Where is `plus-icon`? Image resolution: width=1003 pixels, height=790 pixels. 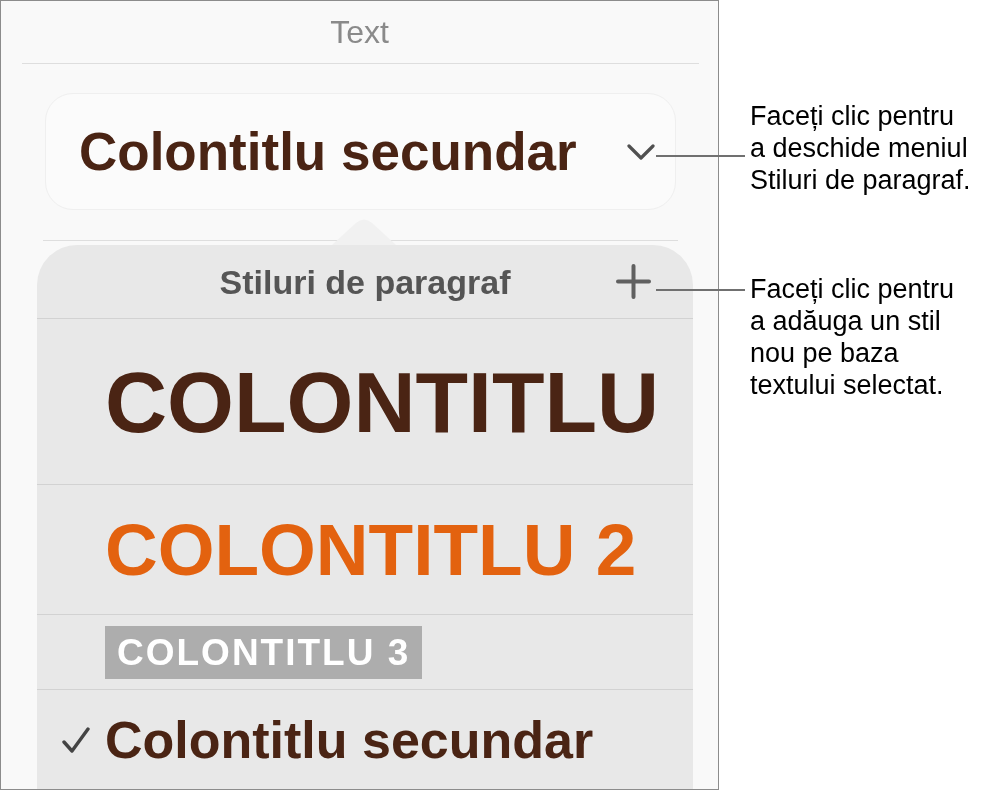
plus-icon is located at coordinates (633, 281).